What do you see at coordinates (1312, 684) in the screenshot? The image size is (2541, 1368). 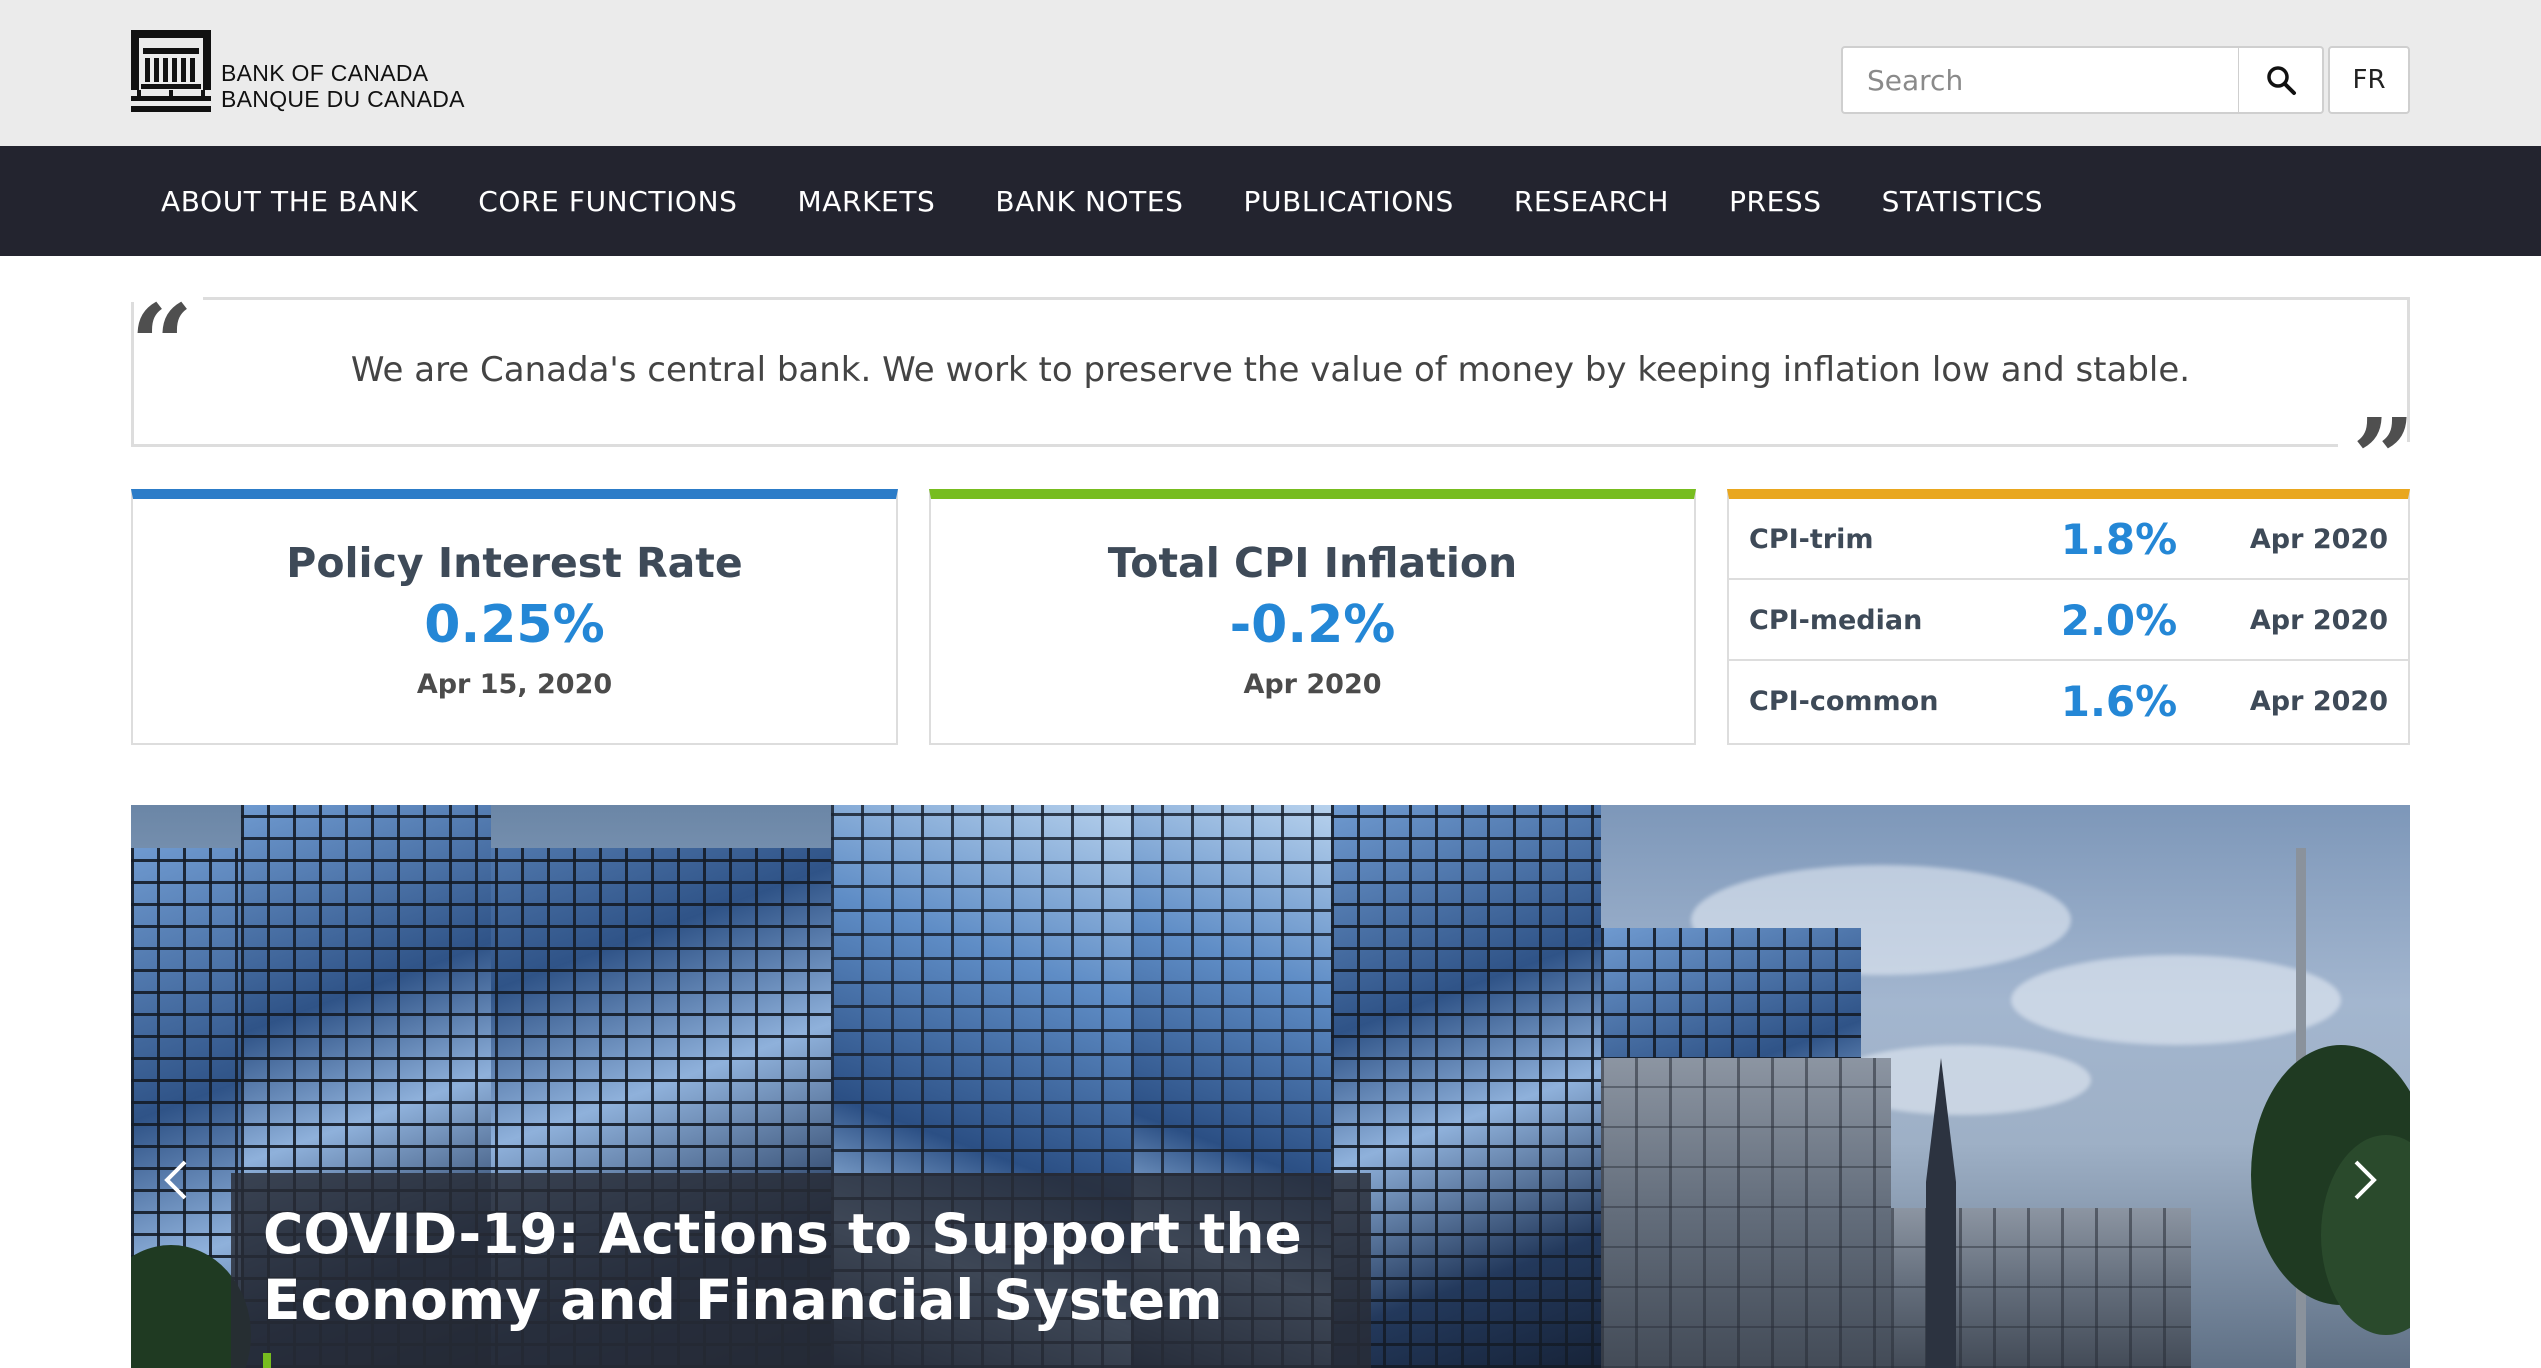 I see `total-cpi-date: Apr 2020` at bounding box center [1312, 684].